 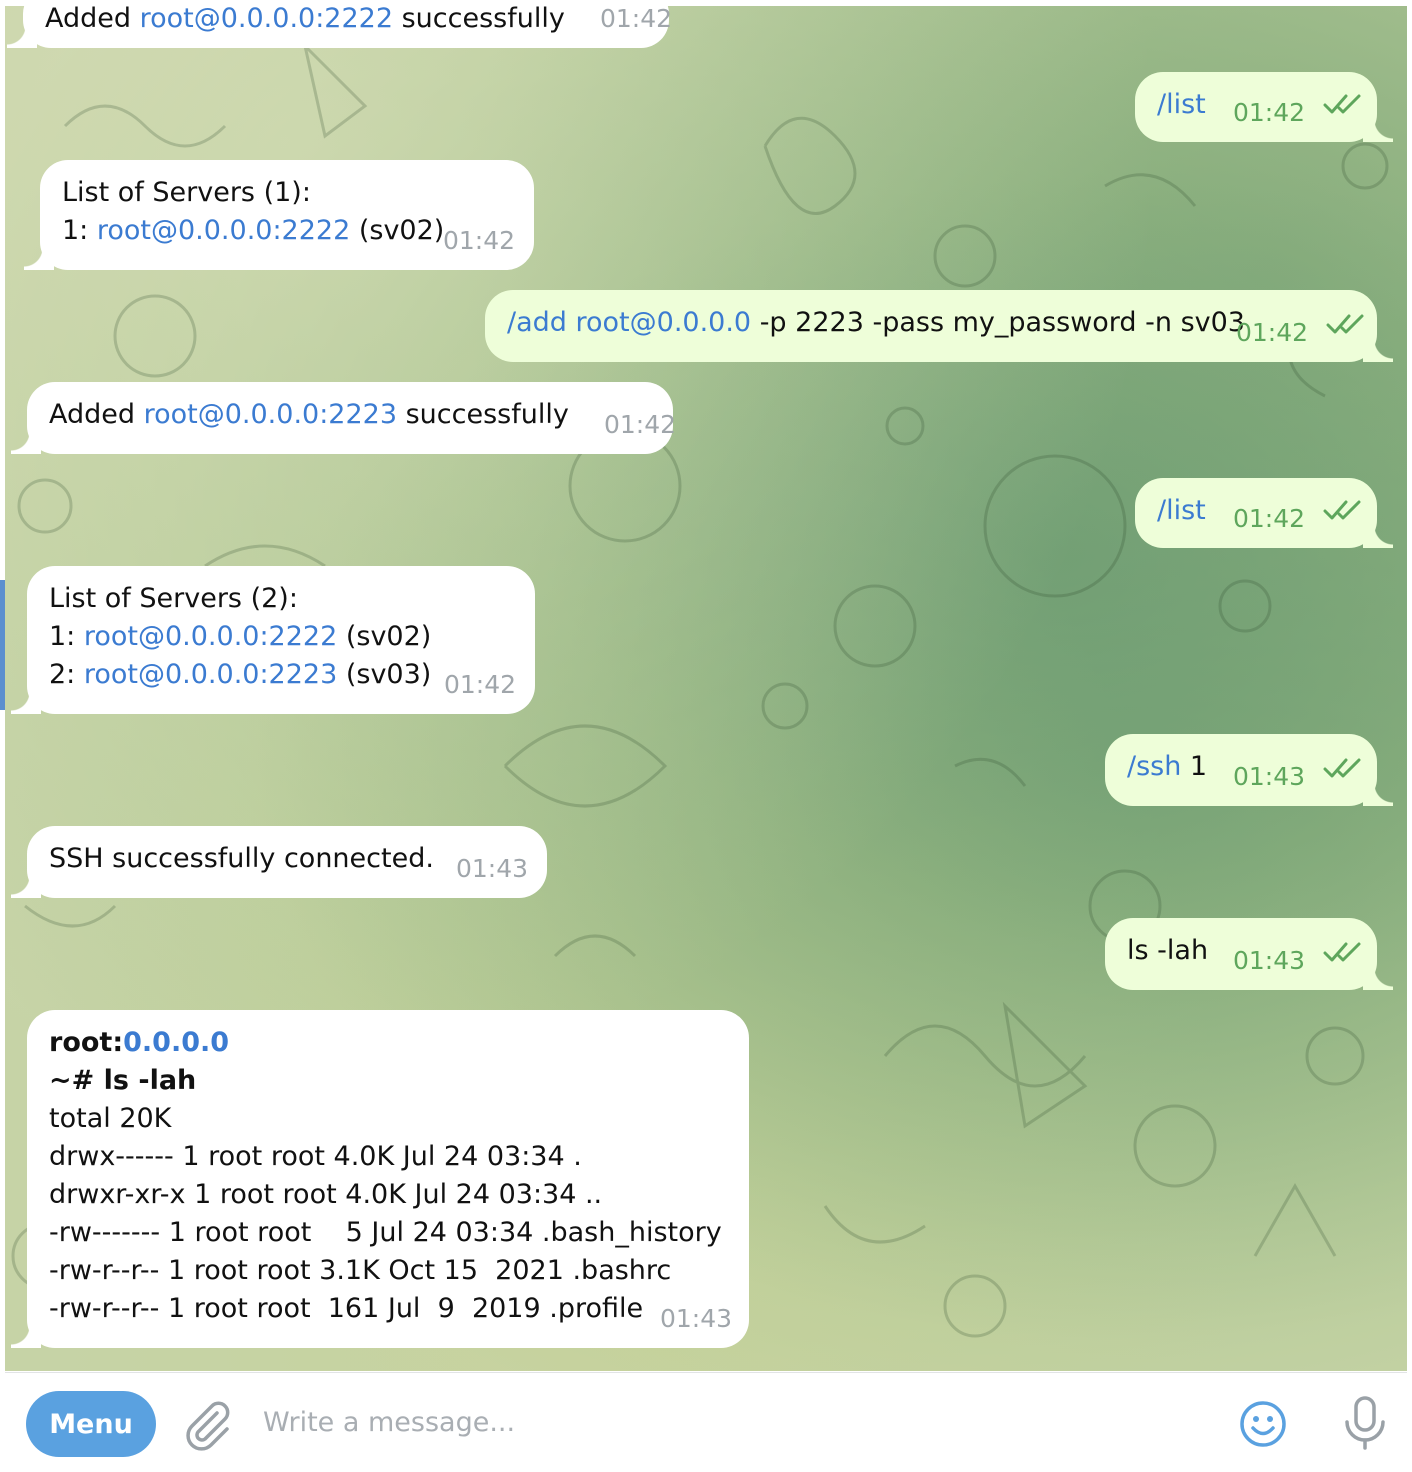 I want to click on incoming-message: SSH successfully connected. 01:43, so click(x=279, y=862).